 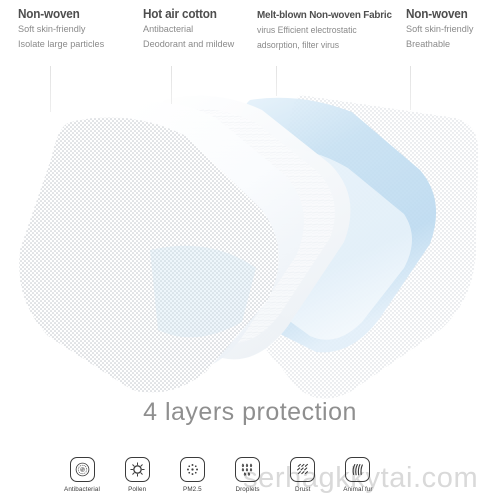 What do you see at coordinates (137, 469) in the screenshot?
I see `pollen-icon` at bounding box center [137, 469].